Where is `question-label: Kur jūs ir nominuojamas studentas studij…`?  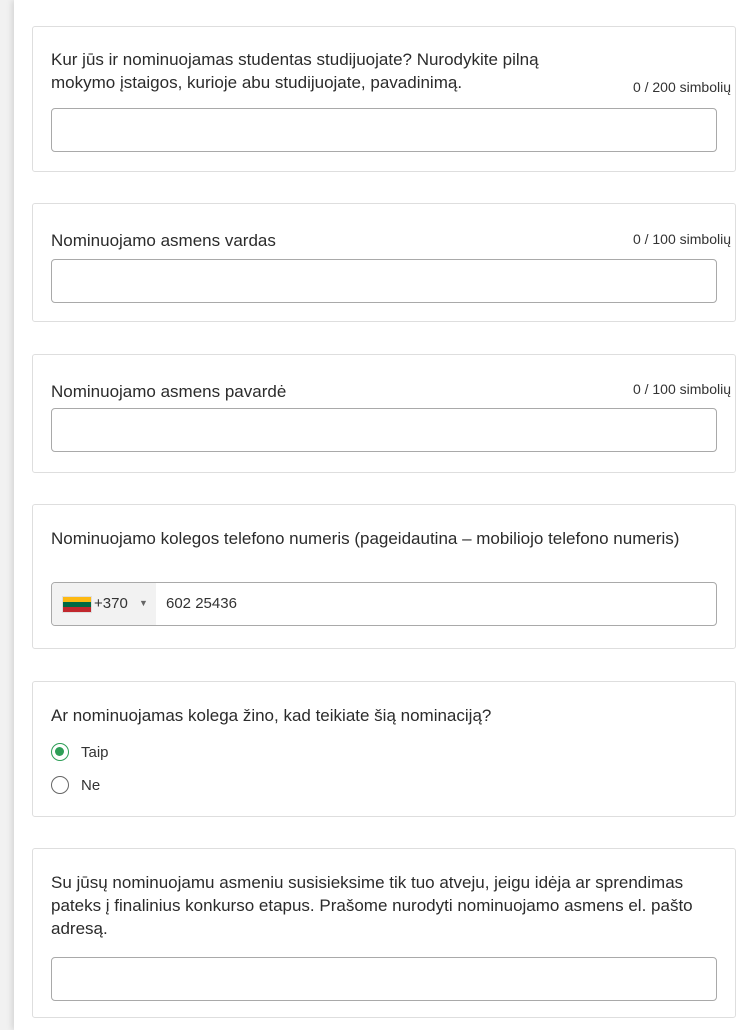
question-label: Kur jūs ir nominuojamas studentas studij… is located at coordinates (295, 71).